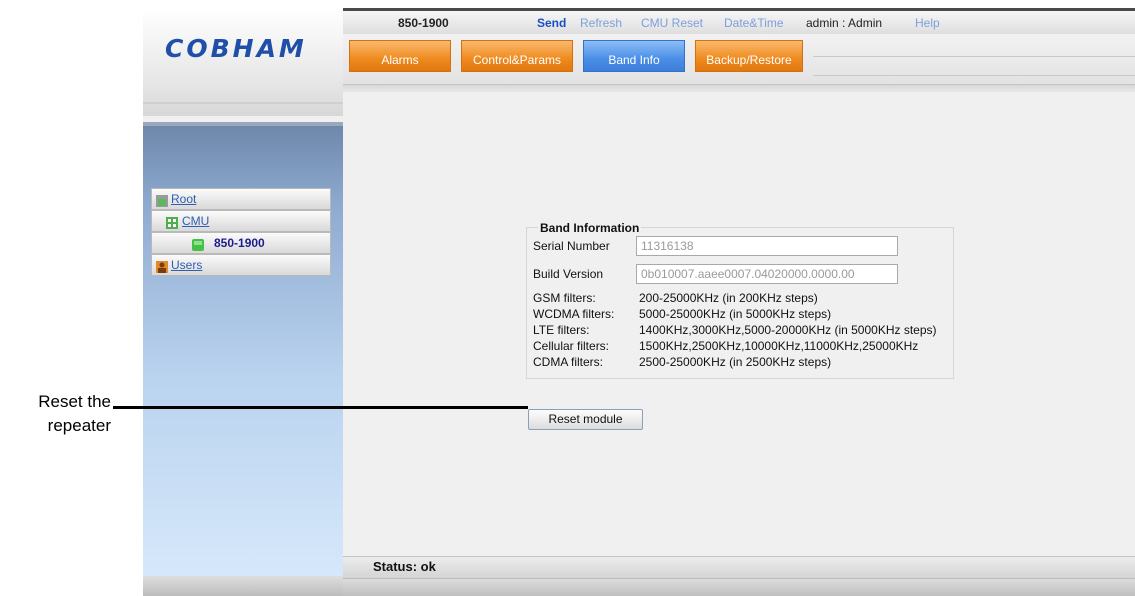 The image size is (1135, 596). What do you see at coordinates (844, 23) in the screenshot?
I see `user-label: admin : Admin` at bounding box center [844, 23].